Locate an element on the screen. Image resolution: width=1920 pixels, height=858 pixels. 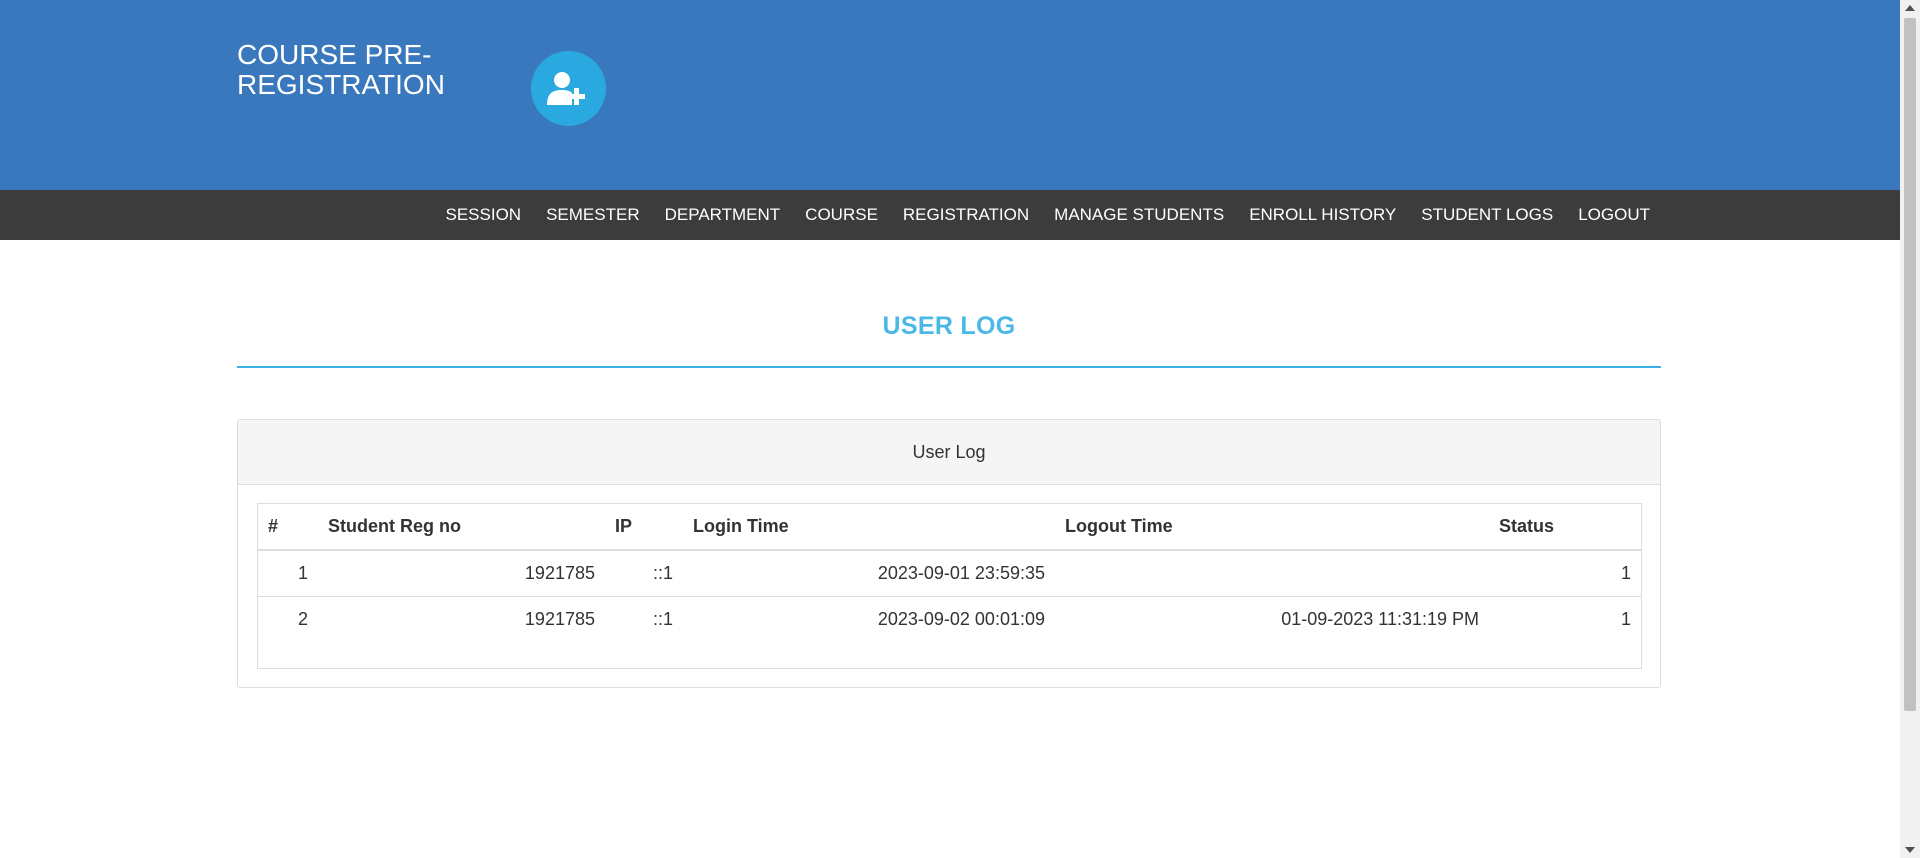
nav-item-registration: REGISTRATION is located at coordinates (966, 215).